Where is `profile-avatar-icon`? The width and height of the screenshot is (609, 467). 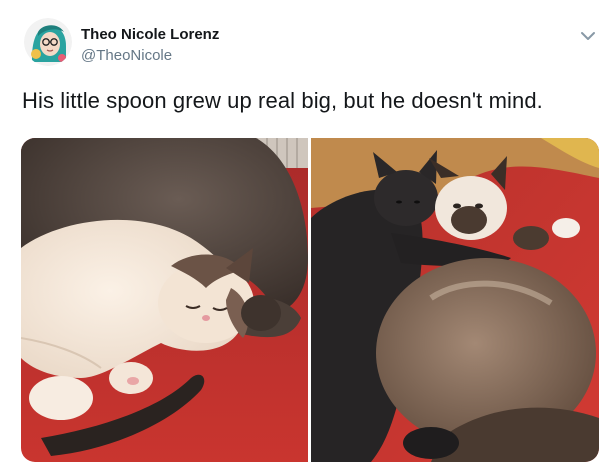 profile-avatar-icon is located at coordinates (48, 42).